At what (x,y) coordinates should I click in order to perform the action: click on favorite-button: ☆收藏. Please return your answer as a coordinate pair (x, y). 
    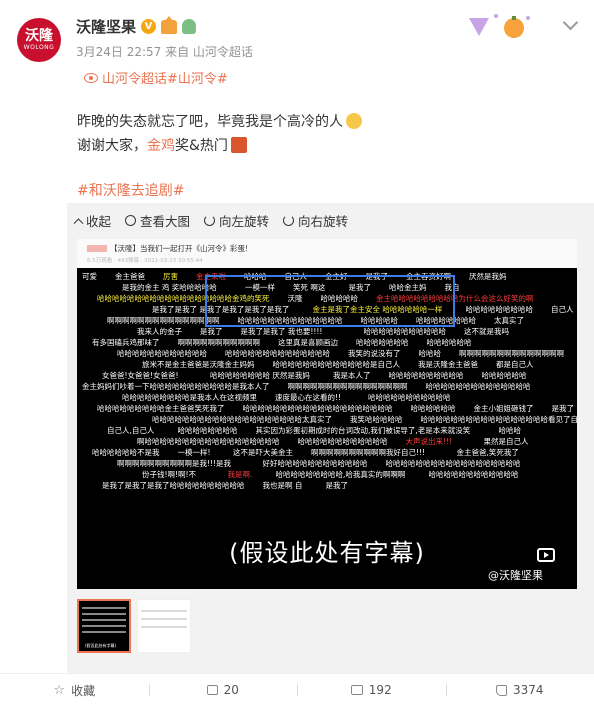
    Looking at the image, I should click on (74, 690).